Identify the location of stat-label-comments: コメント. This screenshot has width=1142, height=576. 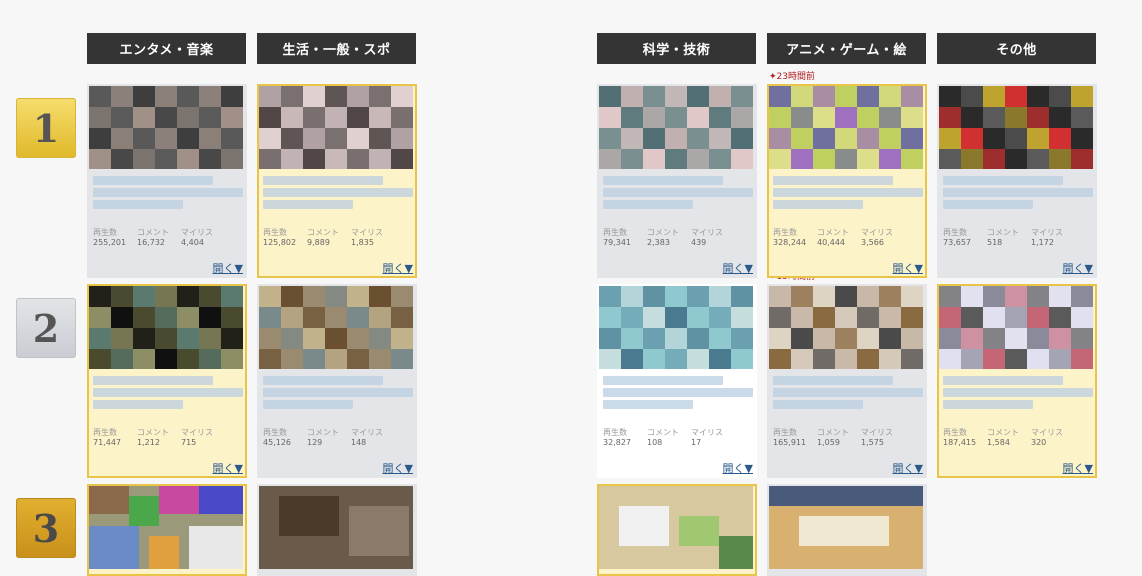
(323, 232).